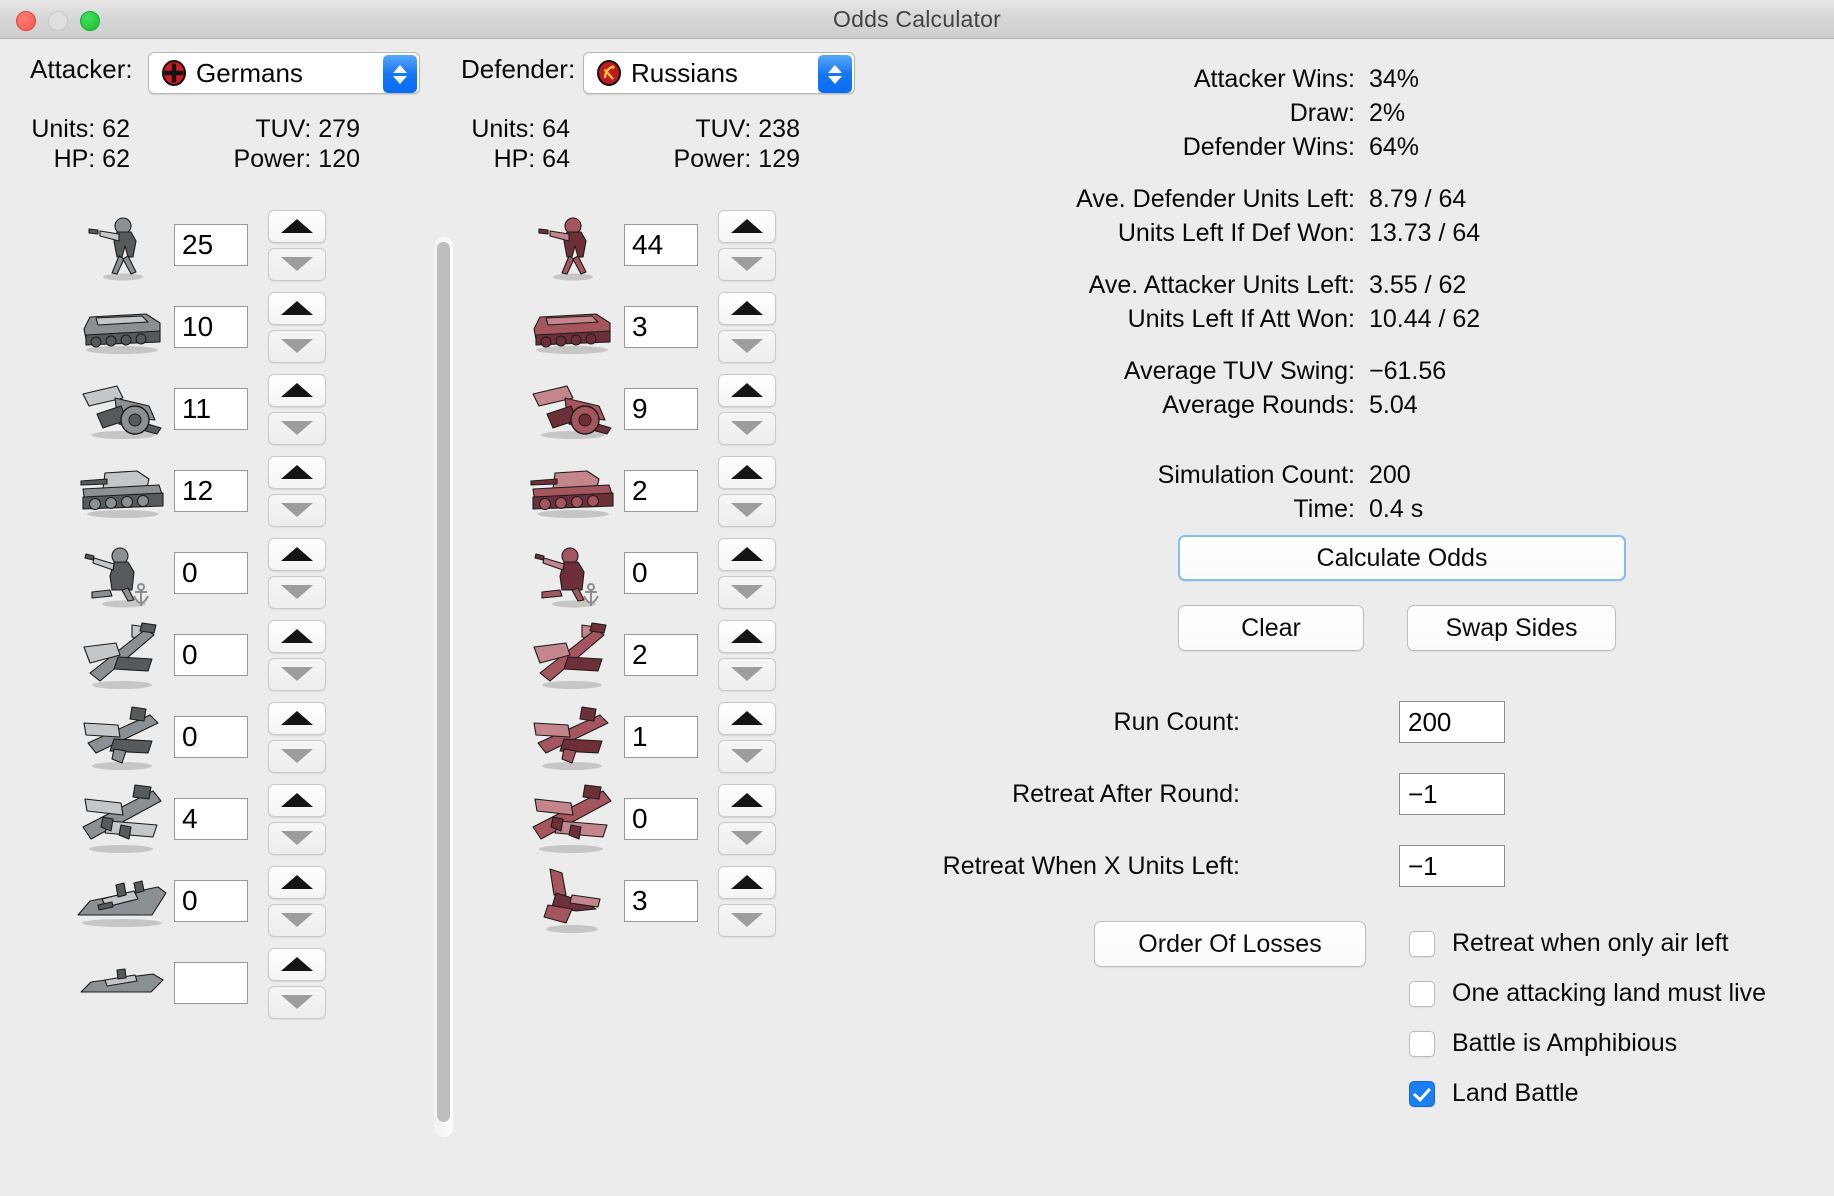 This screenshot has width=1834, height=1196. What do you see at coordinates (719, 73) in the screenshot?
I see `defender-select: Russians` at bounding box center [719, 73].